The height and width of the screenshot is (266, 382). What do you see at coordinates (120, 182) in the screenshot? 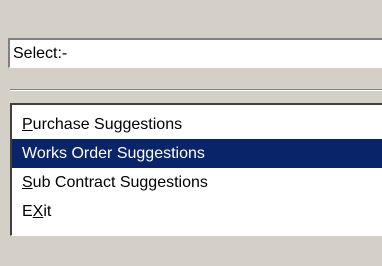
I see `list-item-label: ub Contract Suggestions` at bounding box center [120, 182].